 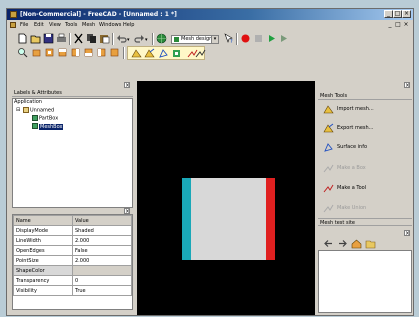 I want to click on table-row: Transparency 0, so click(x=72, y=280).